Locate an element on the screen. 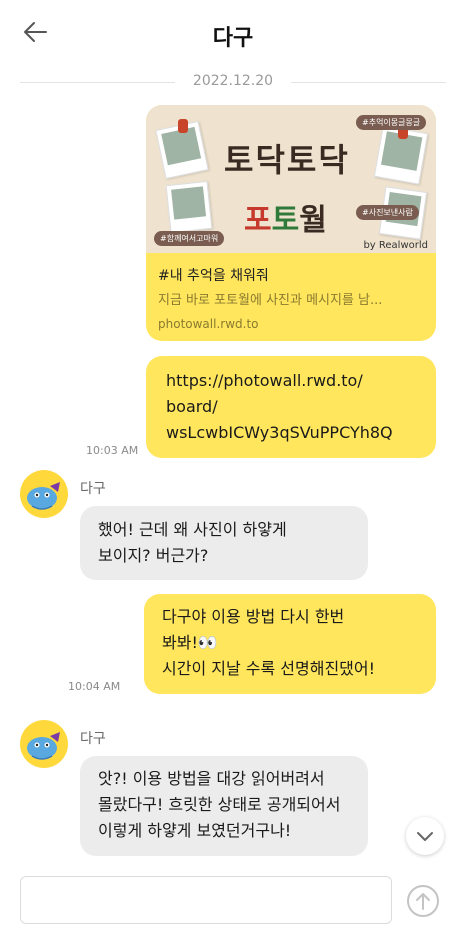 The height and width of the screenshot is (933, 466). message-line: 봐봐!👀 is located at coordinates (190, 642).